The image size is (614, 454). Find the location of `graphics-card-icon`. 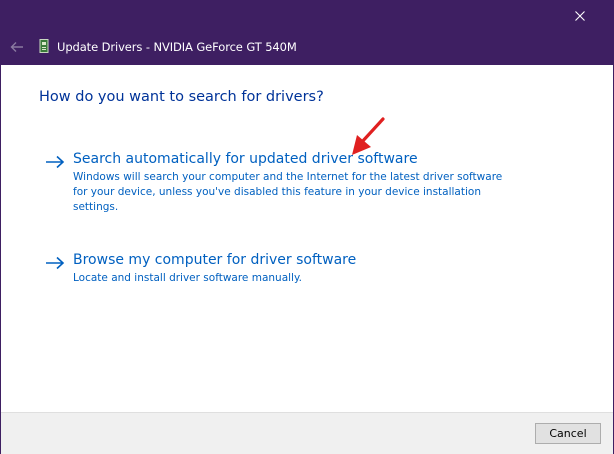

graphics-card-icon is located at coordinates (44, 46).